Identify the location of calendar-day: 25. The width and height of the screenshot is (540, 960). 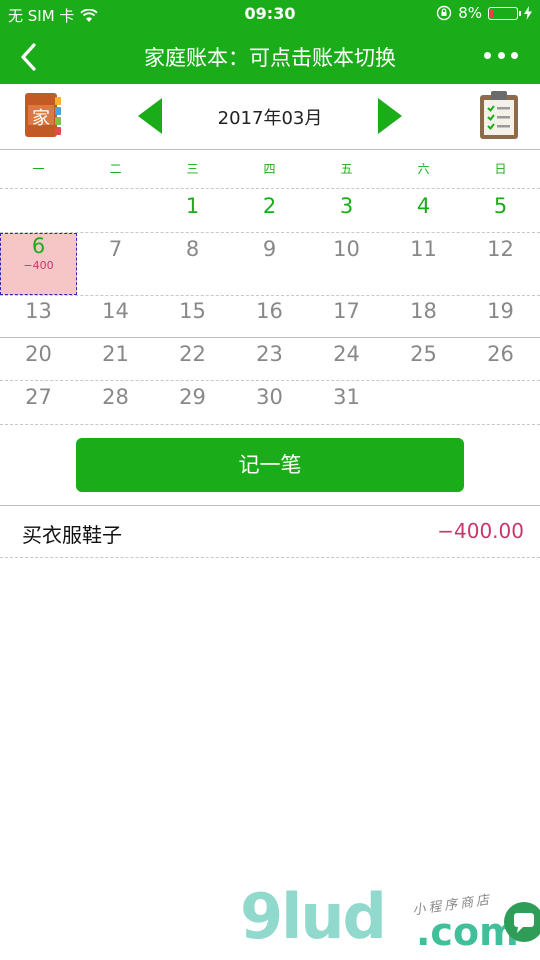
(423, 354).